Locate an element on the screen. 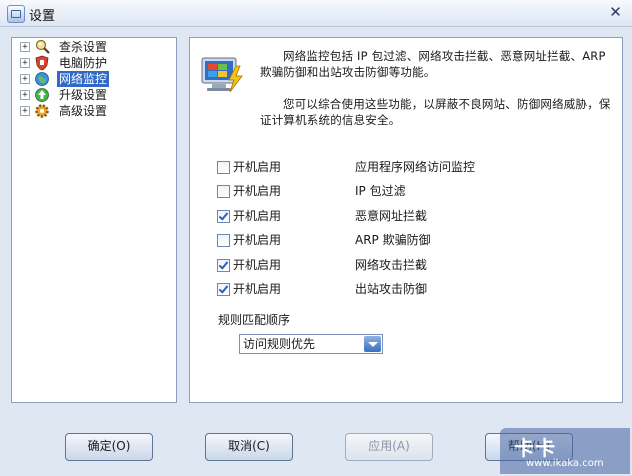  feature-name: 网络攻击拦截 is located at coordinates (391, 265).